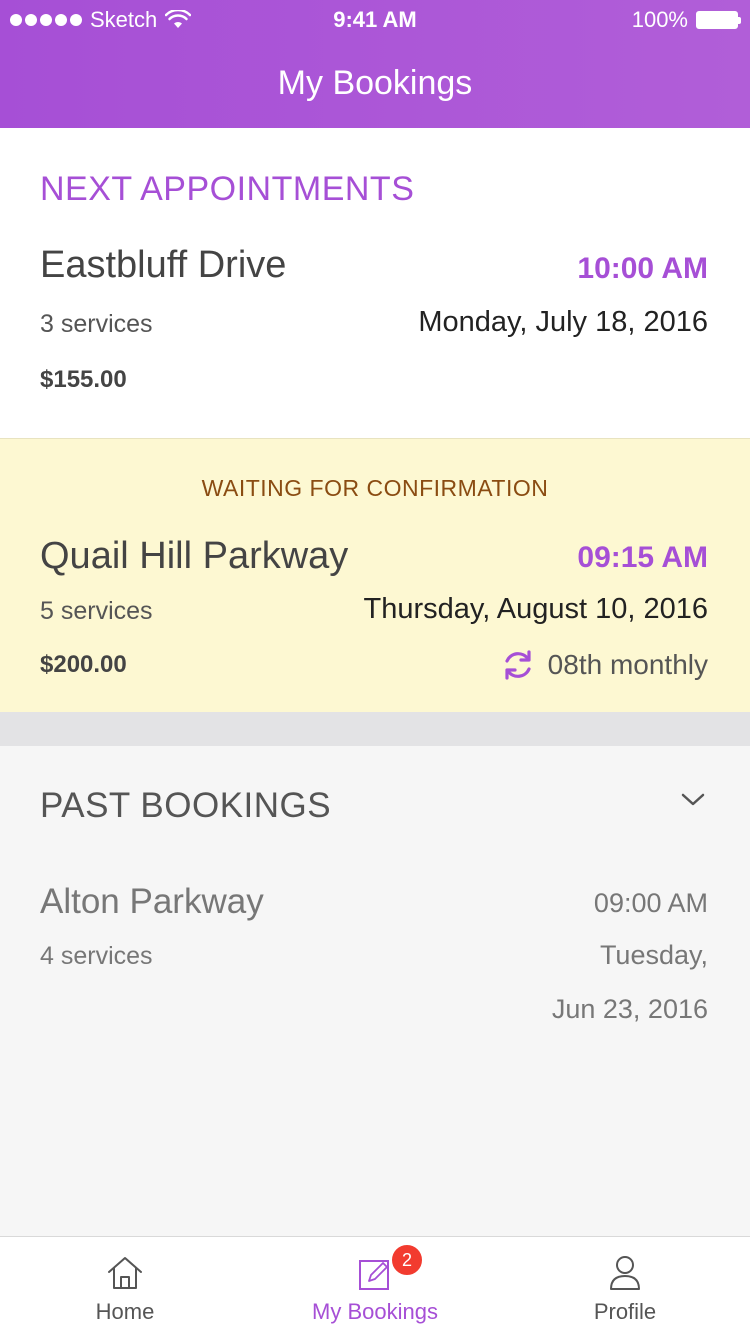 This screenshot has height=1335, width=750. I want to click on tab-label: Home, so click(125, 1311).